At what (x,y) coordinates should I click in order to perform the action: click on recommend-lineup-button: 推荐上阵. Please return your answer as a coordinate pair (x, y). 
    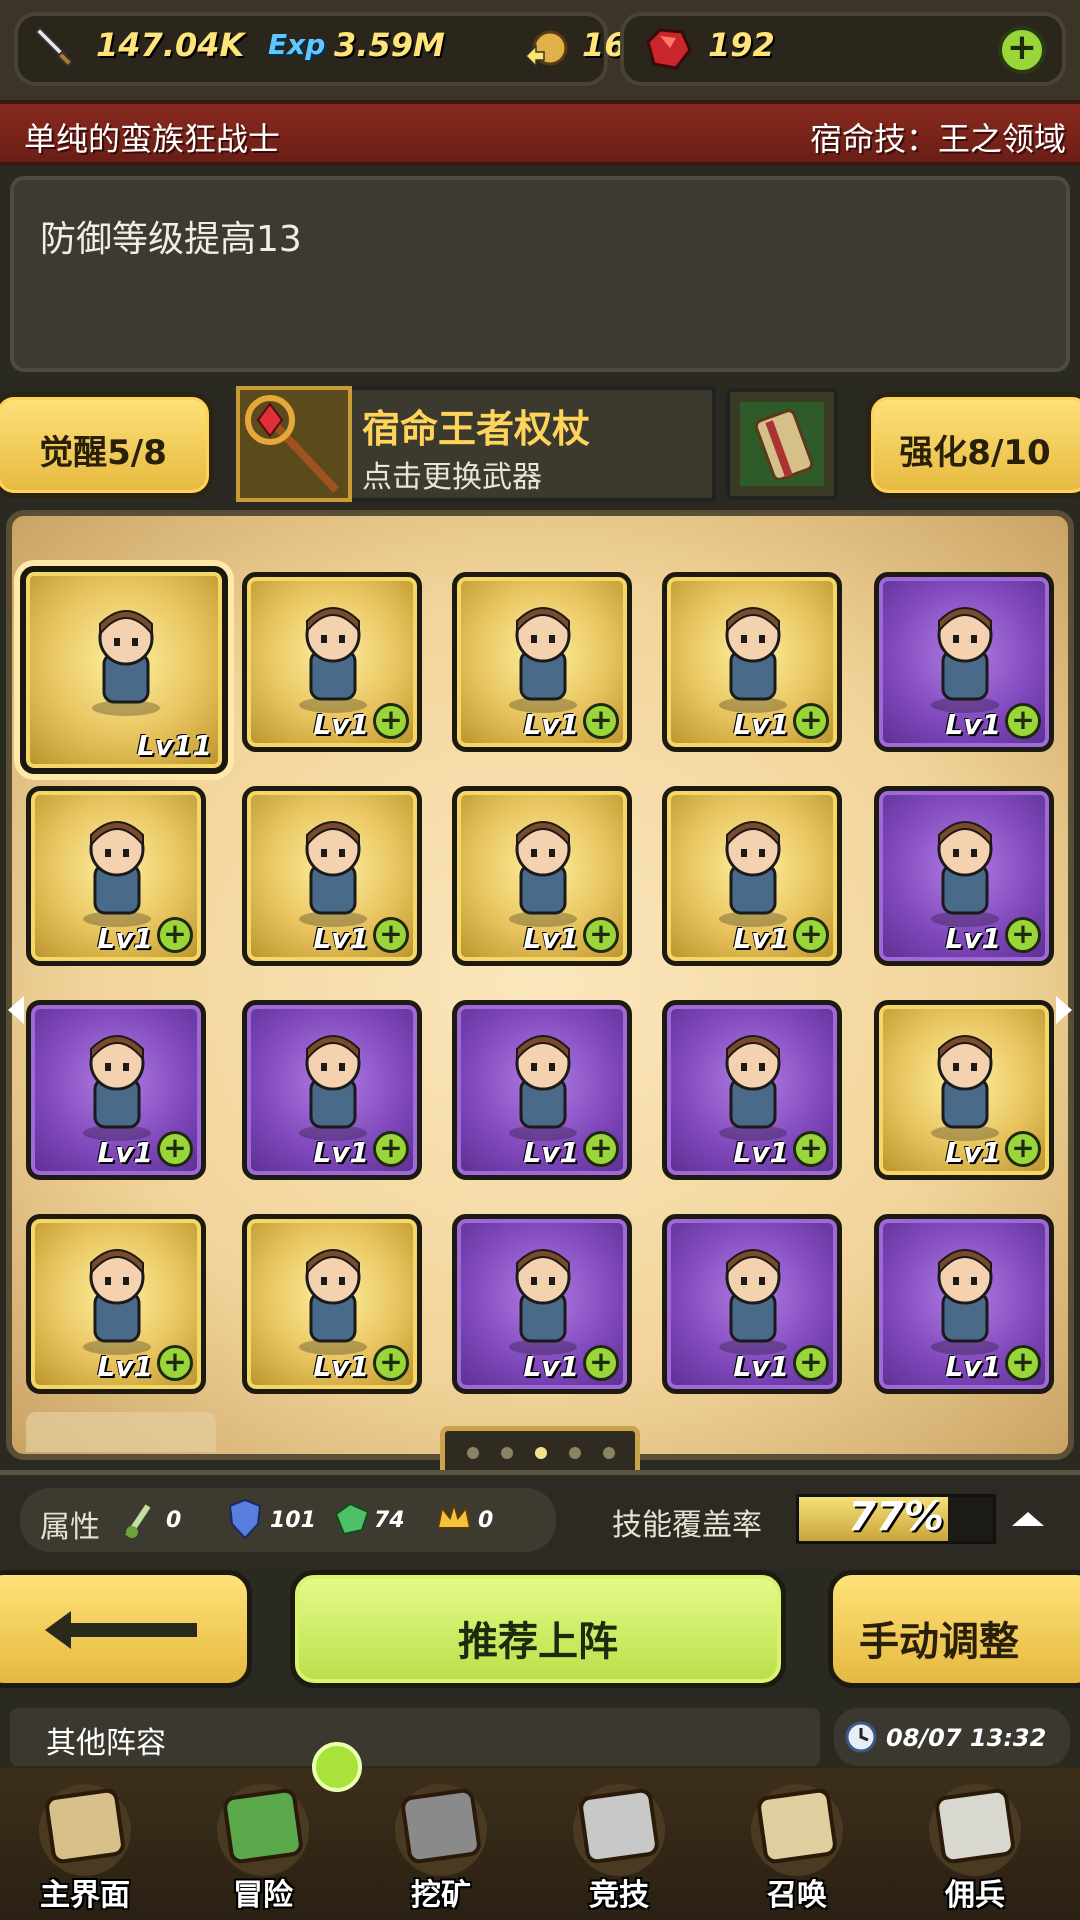
    Looking at the image, I should click on (538, 1629).